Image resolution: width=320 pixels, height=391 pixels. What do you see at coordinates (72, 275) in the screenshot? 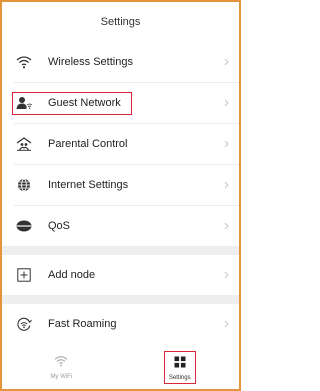
I see `menu-item-label: Add node` at bounding box center [72, 275].